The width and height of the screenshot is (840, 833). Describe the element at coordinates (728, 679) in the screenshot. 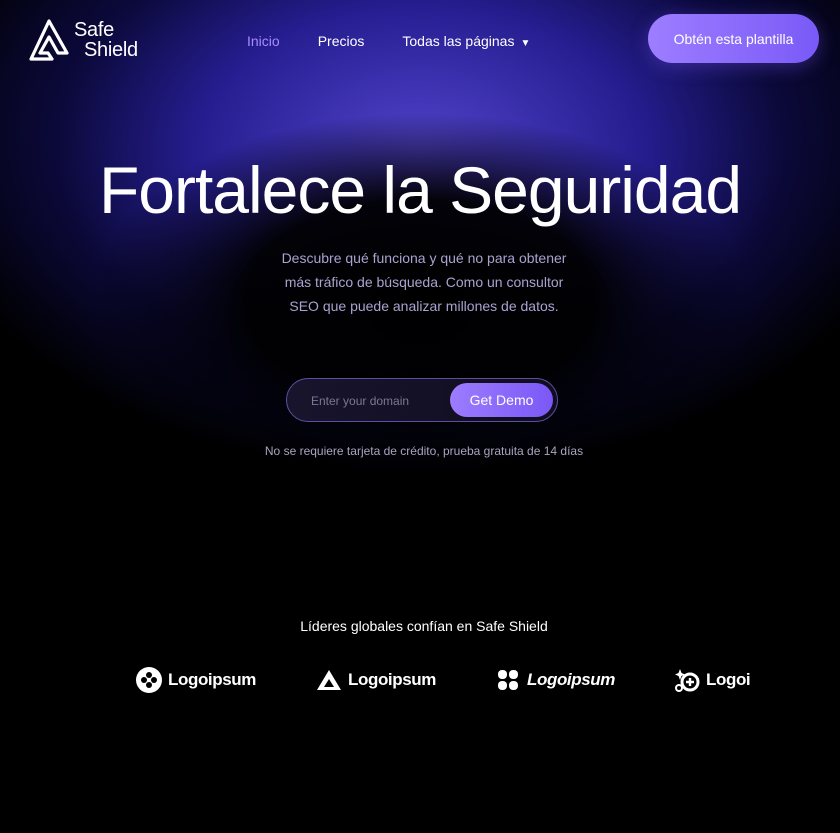

I see `partner-logo-4-label: Logoipsum` at that location.